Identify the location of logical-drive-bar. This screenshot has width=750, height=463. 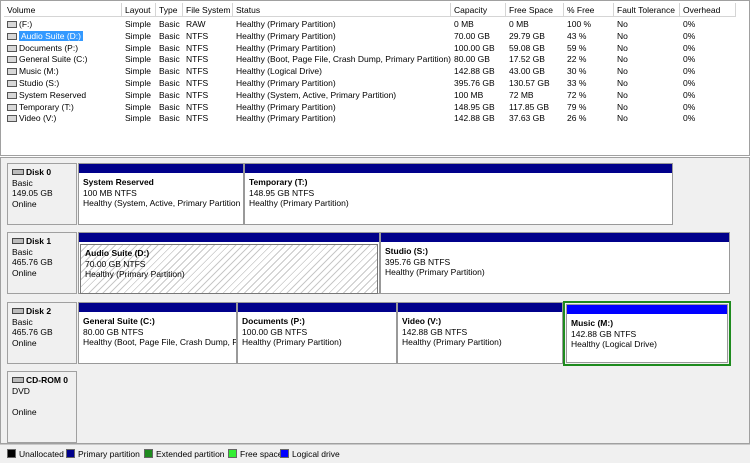
(647, 310).